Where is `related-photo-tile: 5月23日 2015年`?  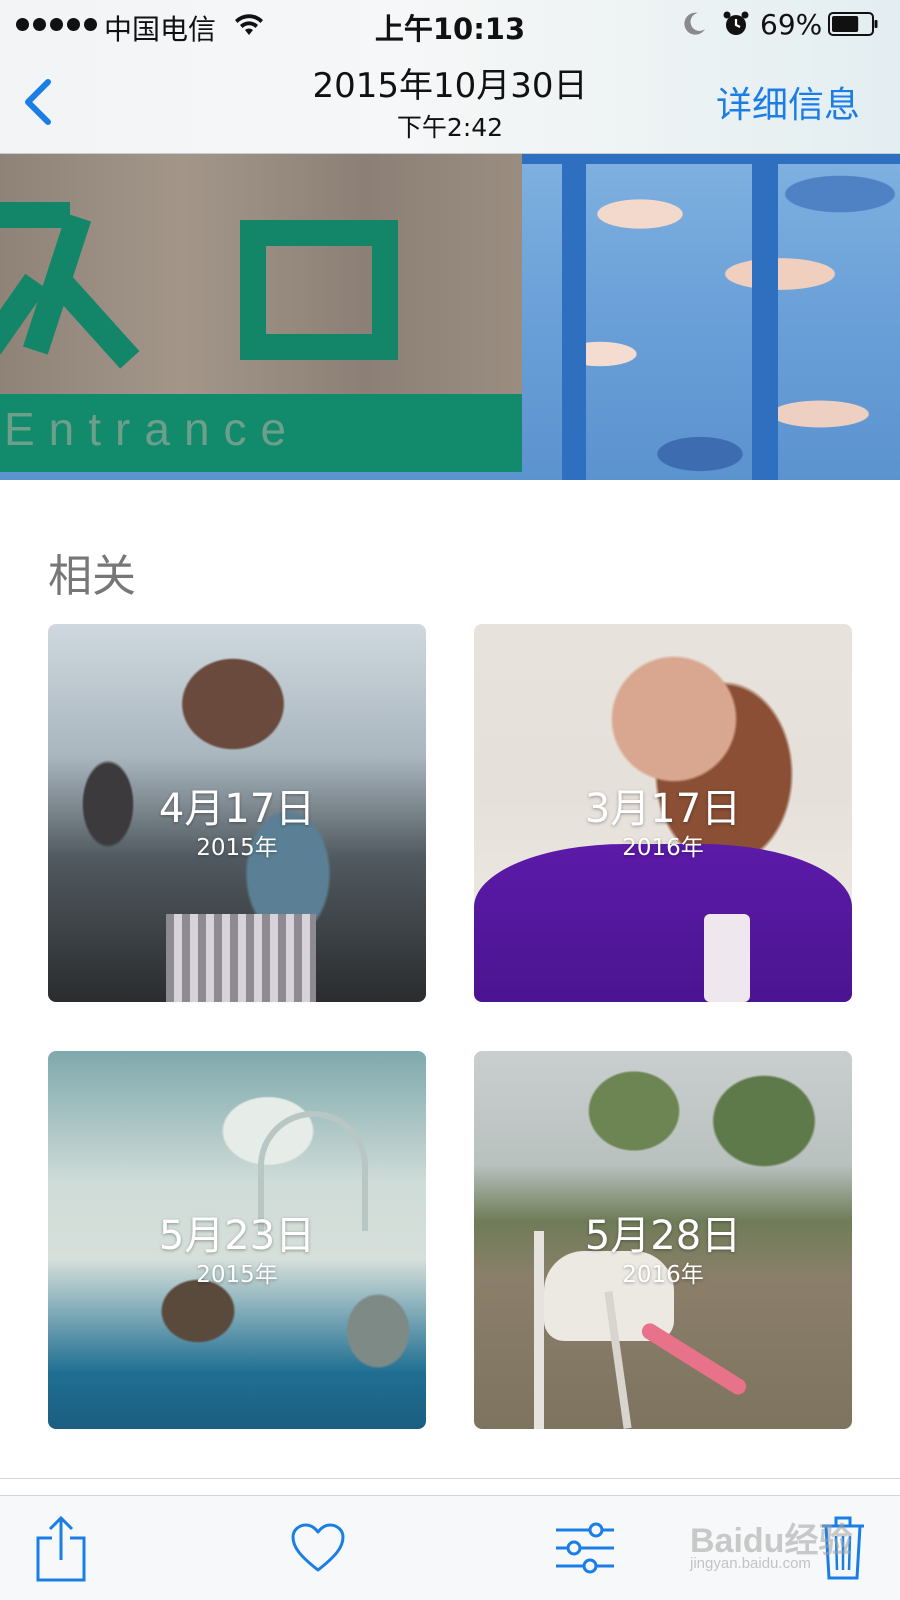
related-photo-tile: 5月23日 2015年 is located at coordinates (237, 1240).